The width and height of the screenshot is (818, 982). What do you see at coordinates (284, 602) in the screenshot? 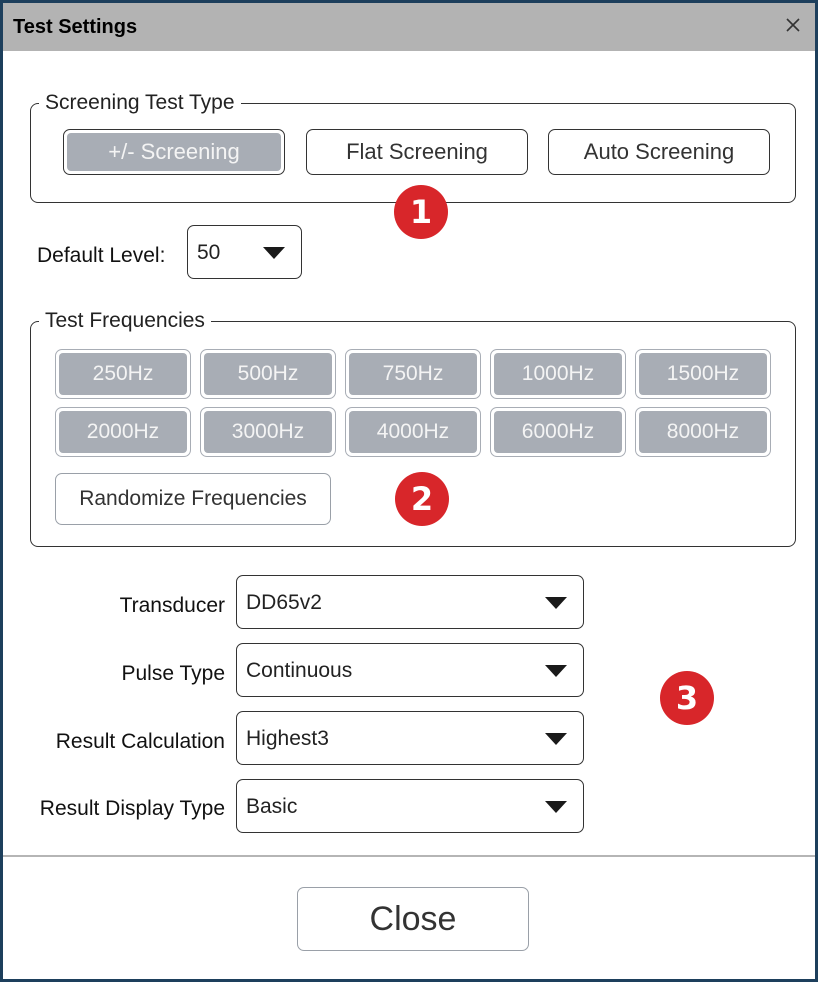
I see `transducer-value: DD65v2` at bounding box center [284, 602].